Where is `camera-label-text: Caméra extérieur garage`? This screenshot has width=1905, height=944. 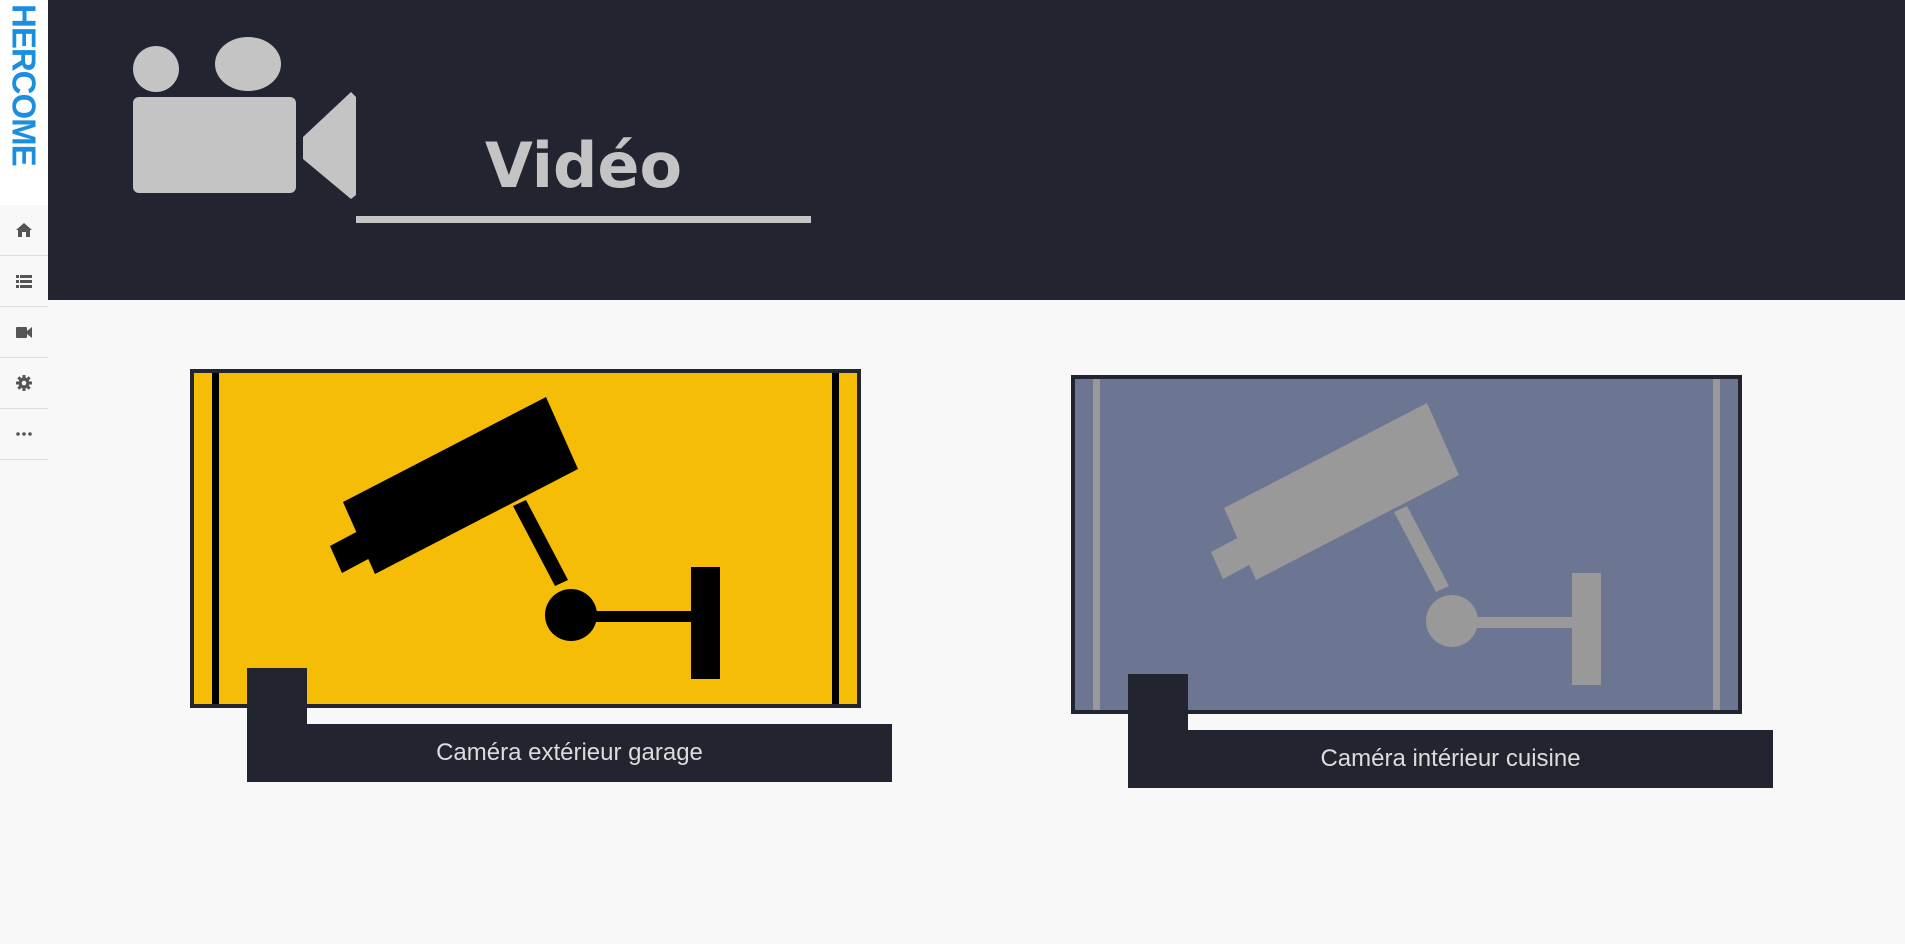
camera-label-text: Caméra extérieur garage is located at coordinates (569, 752).